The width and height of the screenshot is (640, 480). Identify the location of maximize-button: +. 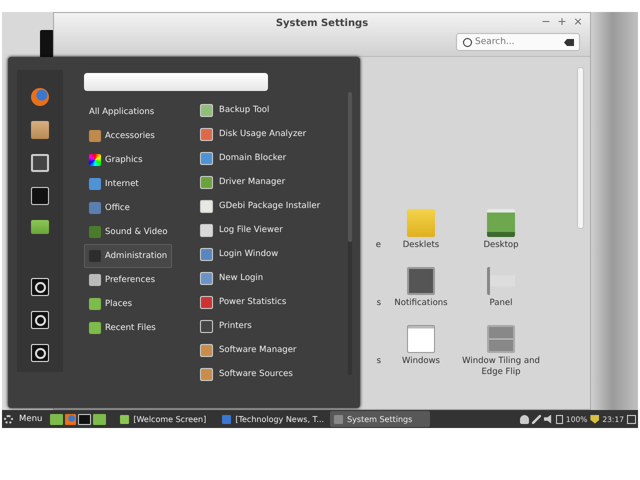
(562, 21).